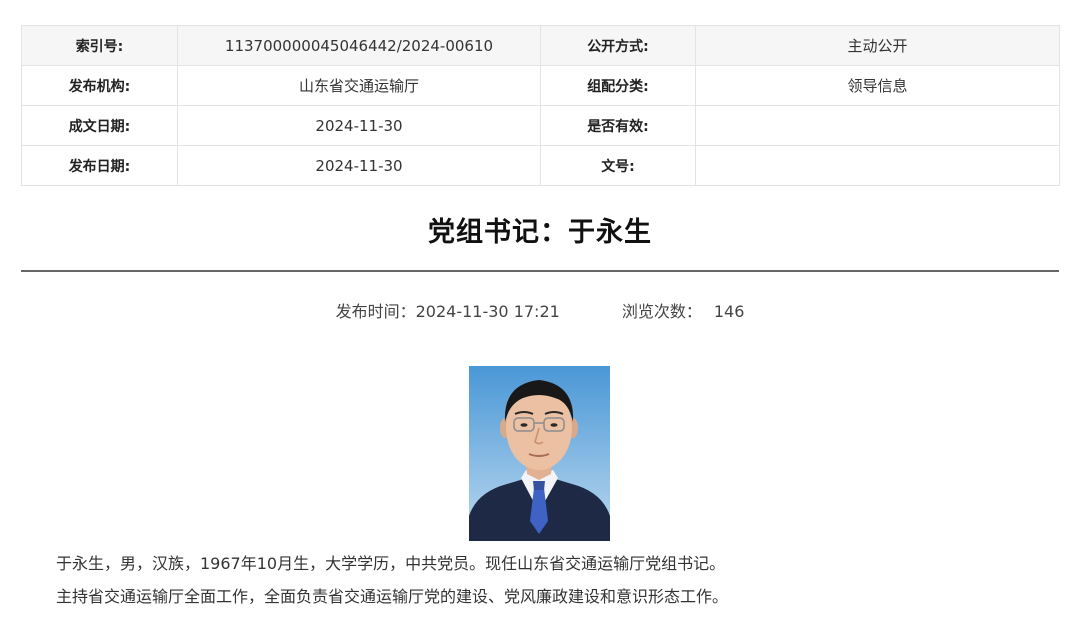 The height and width of the screenshot is (643, 1080). What do you see at coordinates (729, 311) in the screenshot?
I see `view-count-value: 146` at bounding box center [729, 311].